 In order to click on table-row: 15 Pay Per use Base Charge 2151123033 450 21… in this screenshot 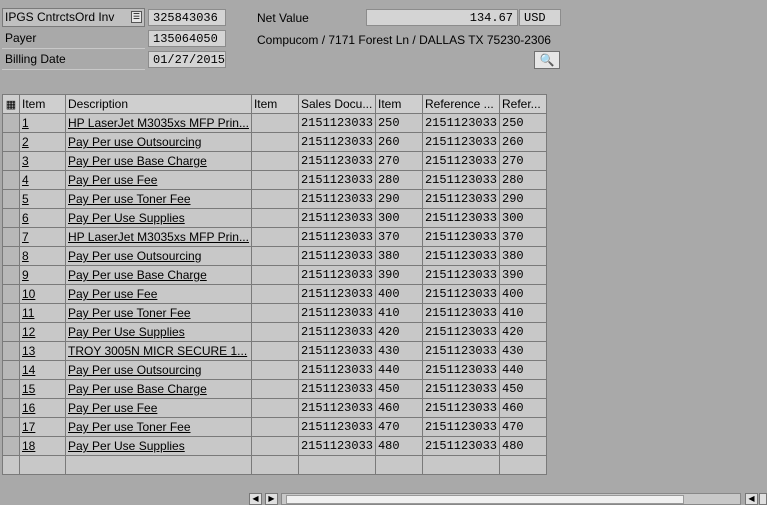, I will do `click(274, 389)`.